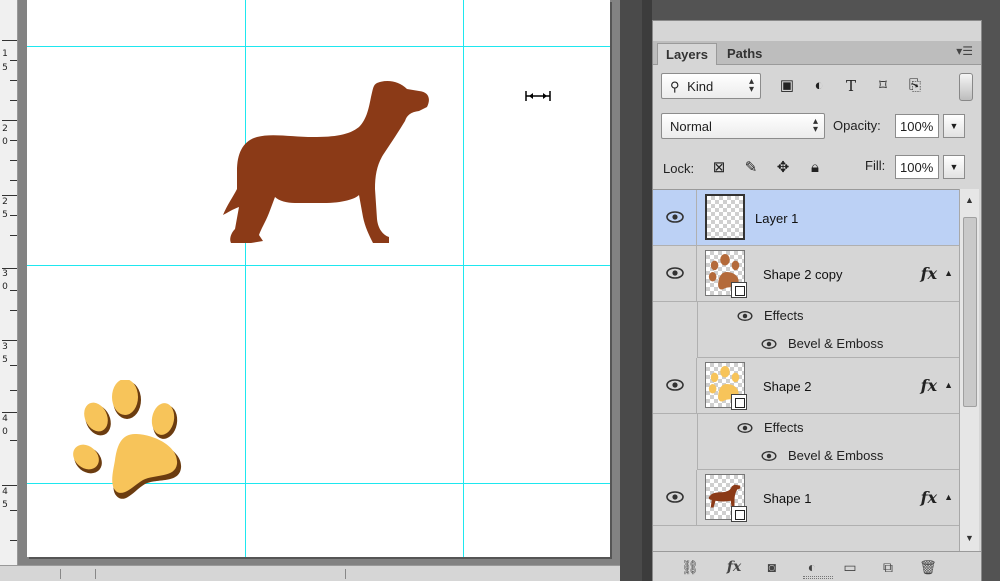 The height and width of the screenshot is (581, 1000). I want to click on layer-name: Shape 2, so click(787, 386).